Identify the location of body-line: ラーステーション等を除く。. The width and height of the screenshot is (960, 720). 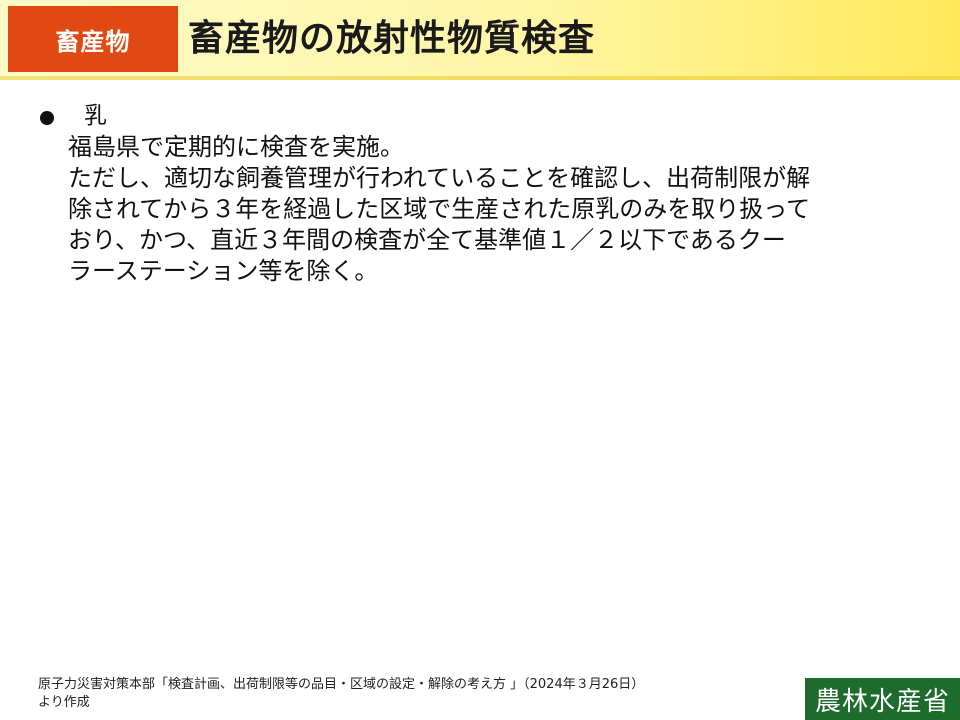
(223, 271).